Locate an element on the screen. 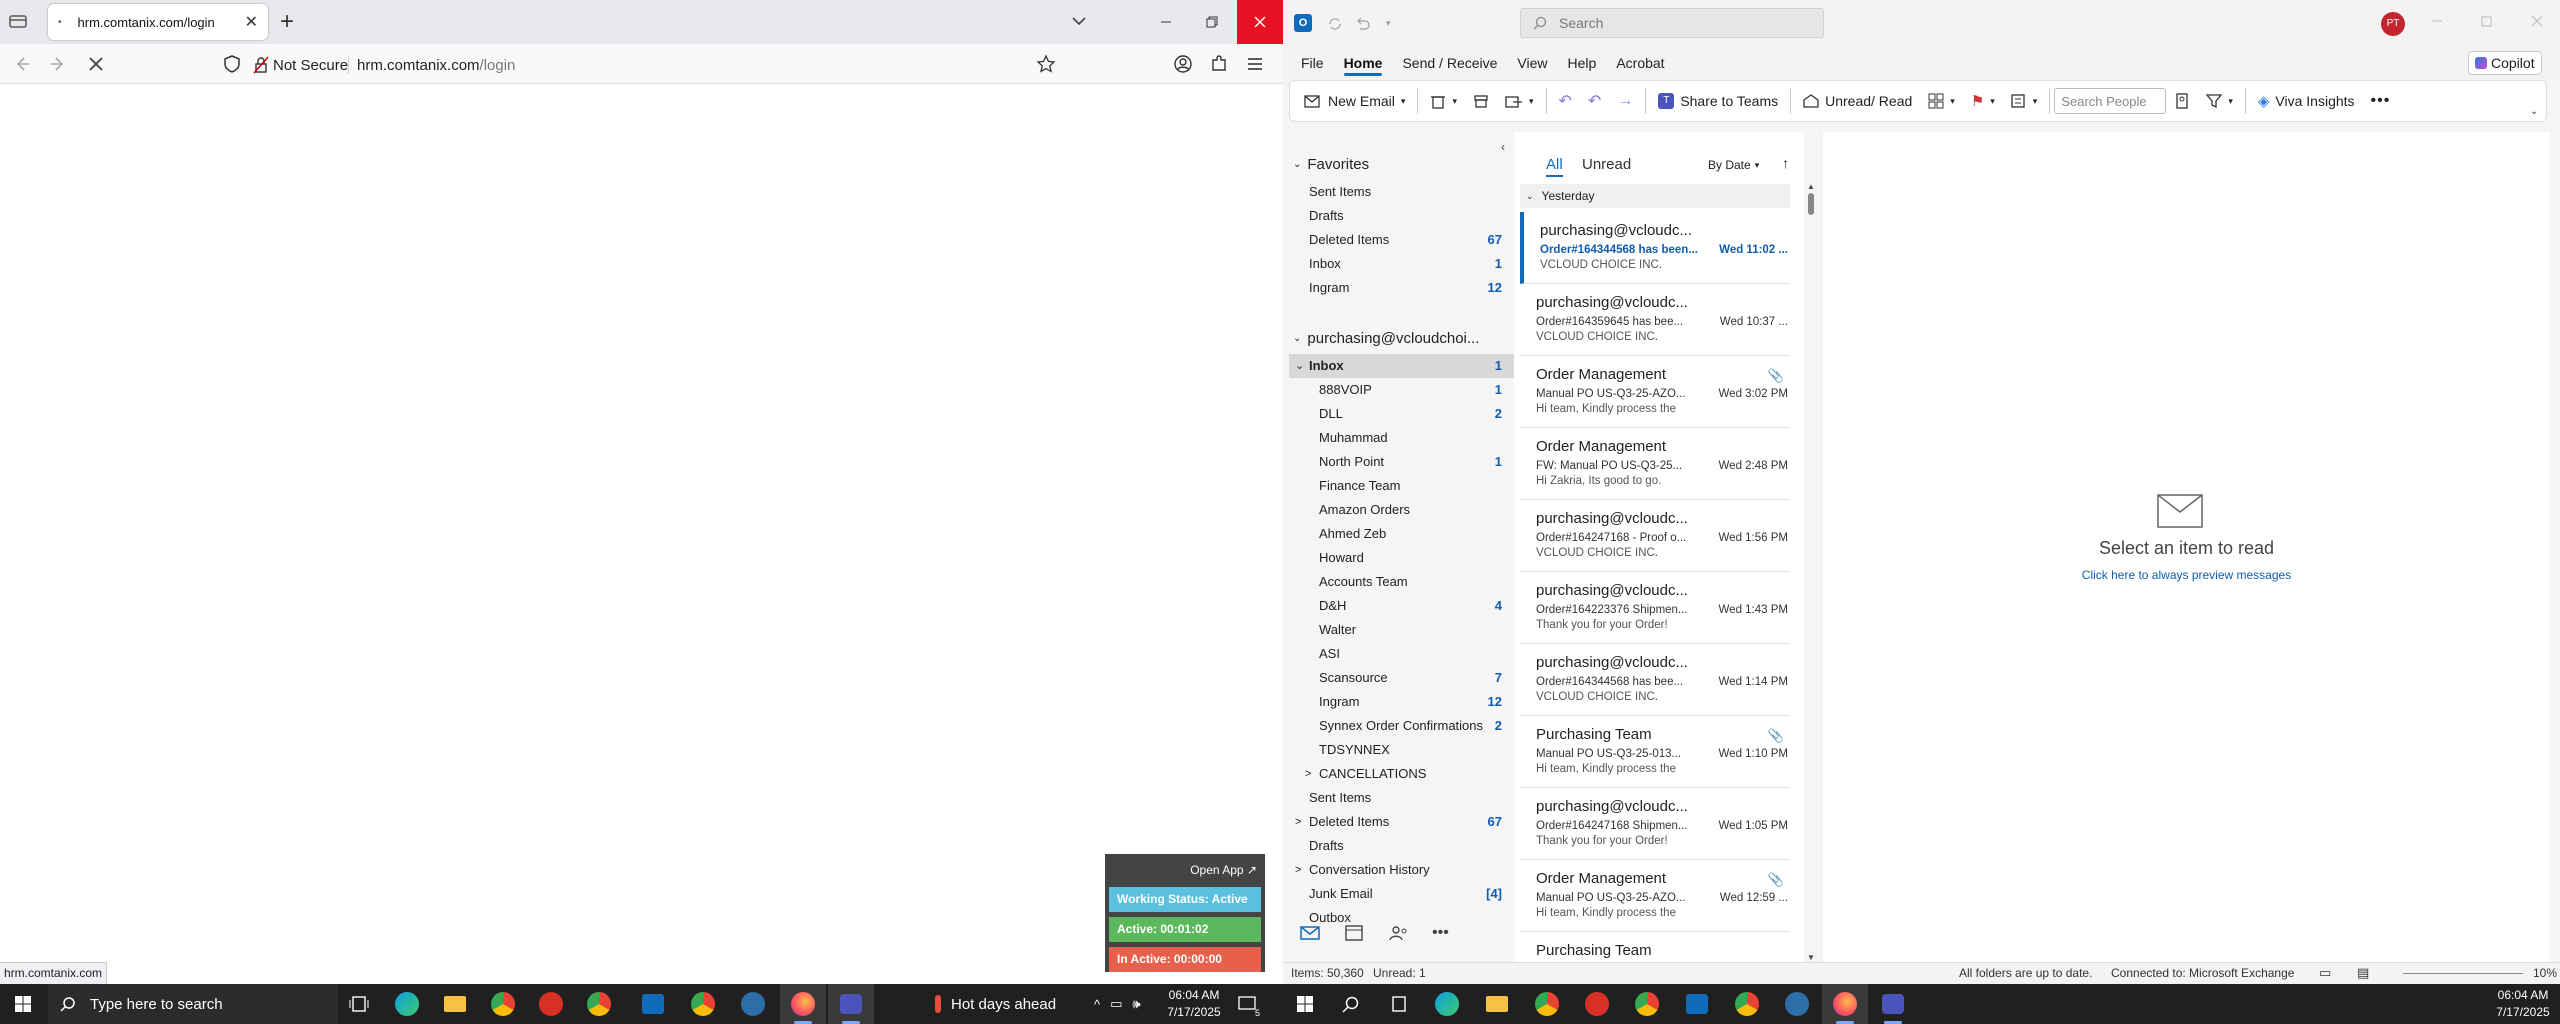  customize-toolbar-icon: ▾ is located at coordinates (1388, 23).